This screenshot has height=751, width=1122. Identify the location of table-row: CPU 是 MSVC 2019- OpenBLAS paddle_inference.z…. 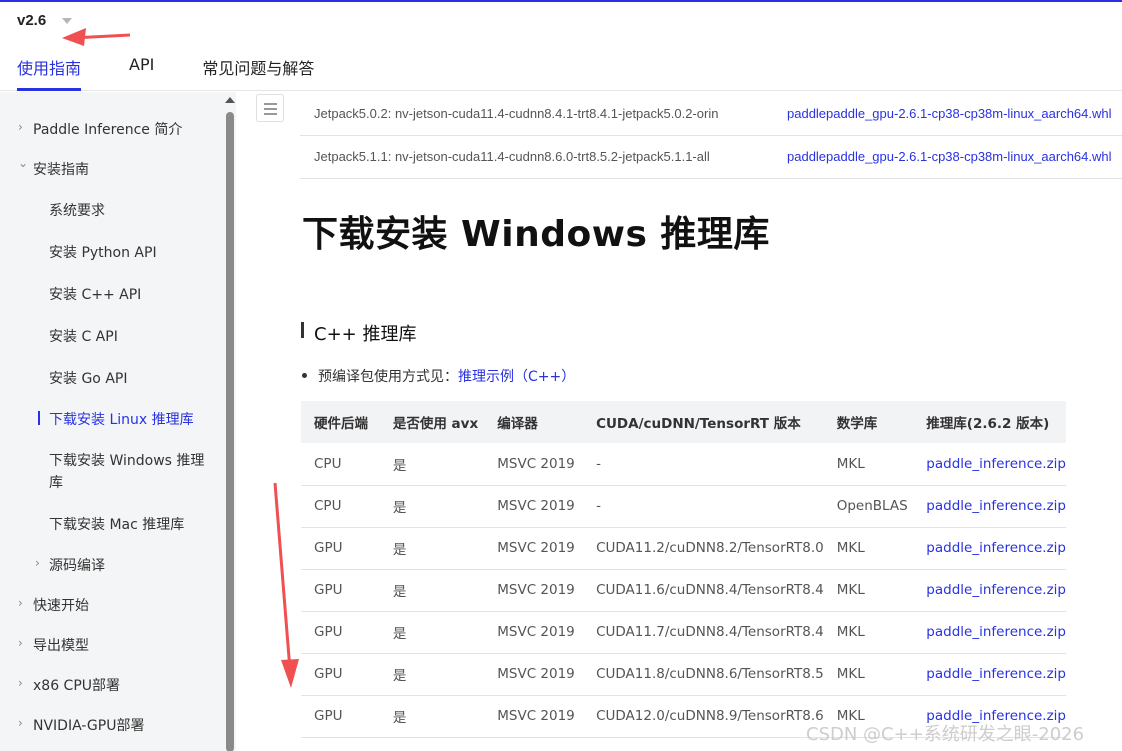
(683, 506).